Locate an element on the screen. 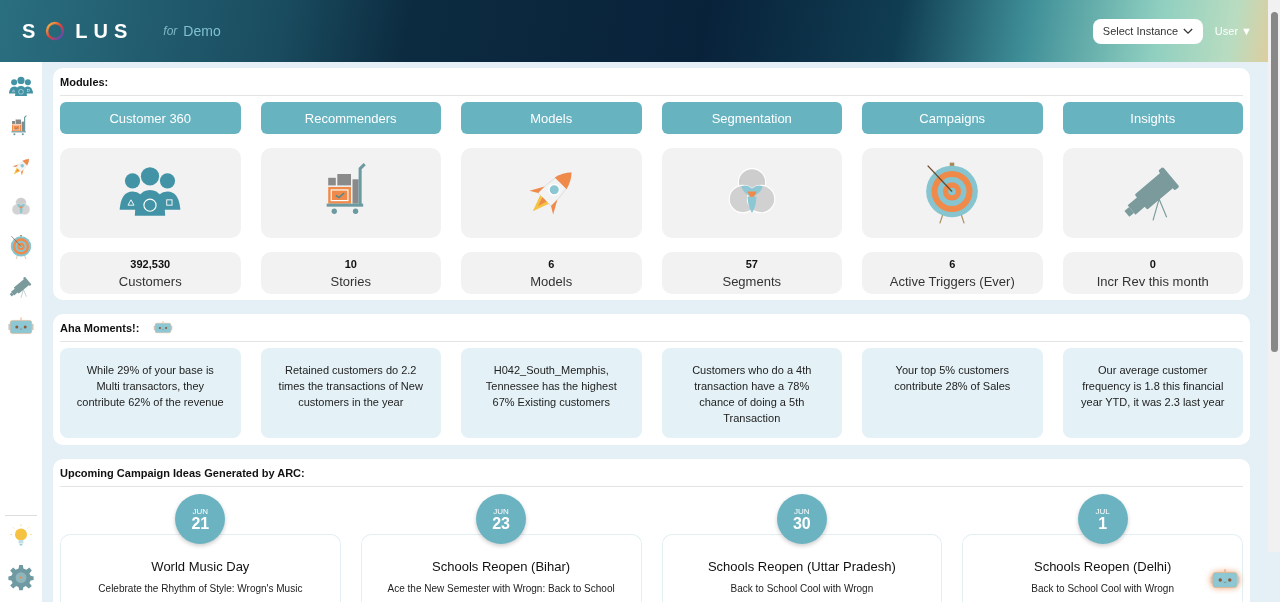 The image size is (1280, 602). module-button: Recommenders is located at coordinates (350, 118).